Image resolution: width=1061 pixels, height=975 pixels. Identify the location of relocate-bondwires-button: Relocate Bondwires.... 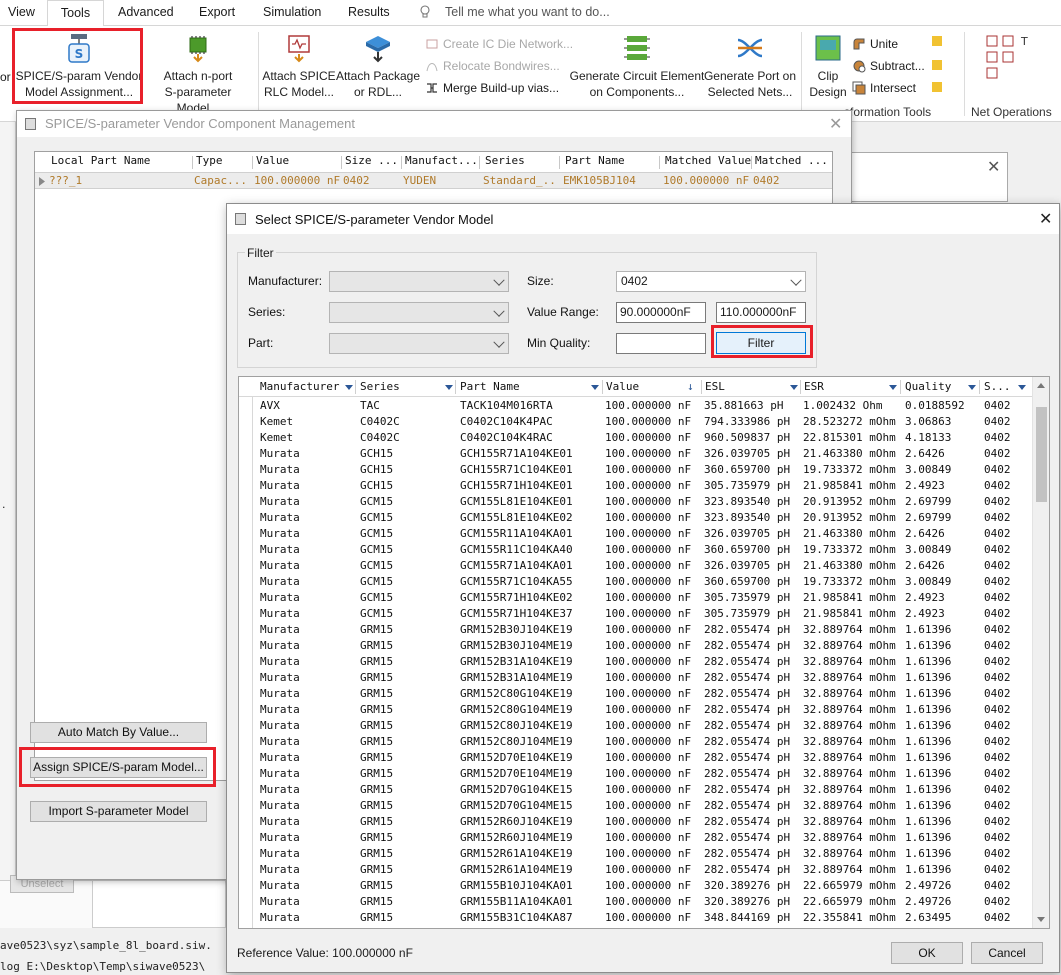
(492, 66).